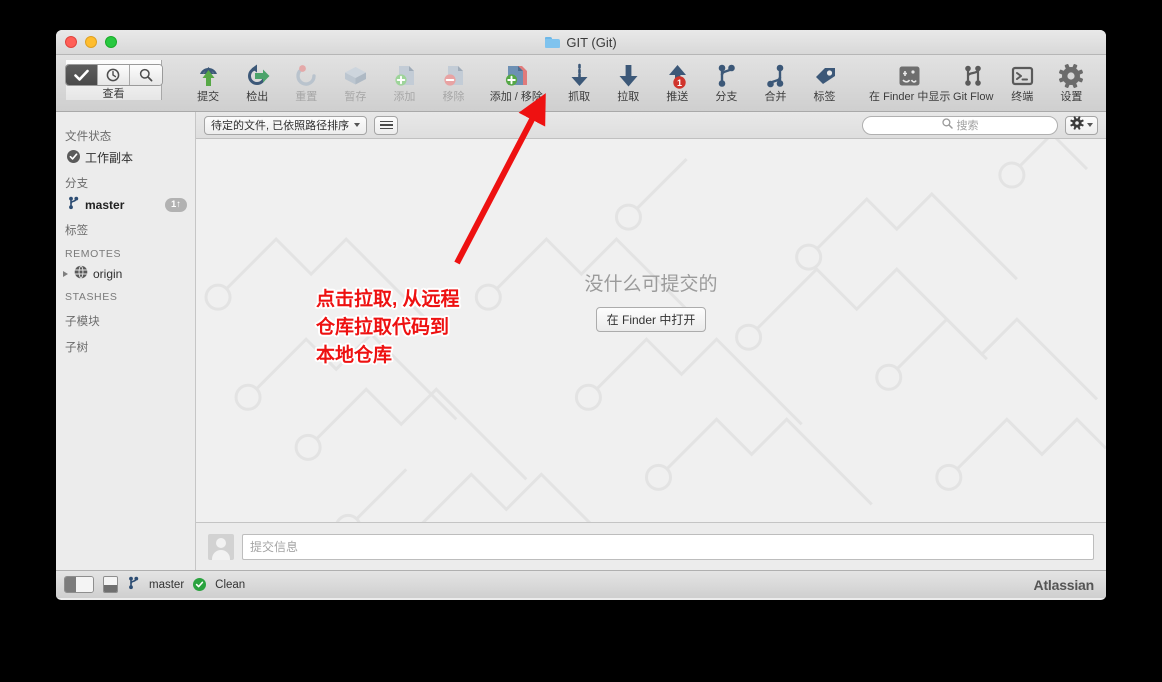 The width and height of the screenshot is (1162, 682). I want to click on sidebar-header-submodules: 子模块, so click(125, 319).